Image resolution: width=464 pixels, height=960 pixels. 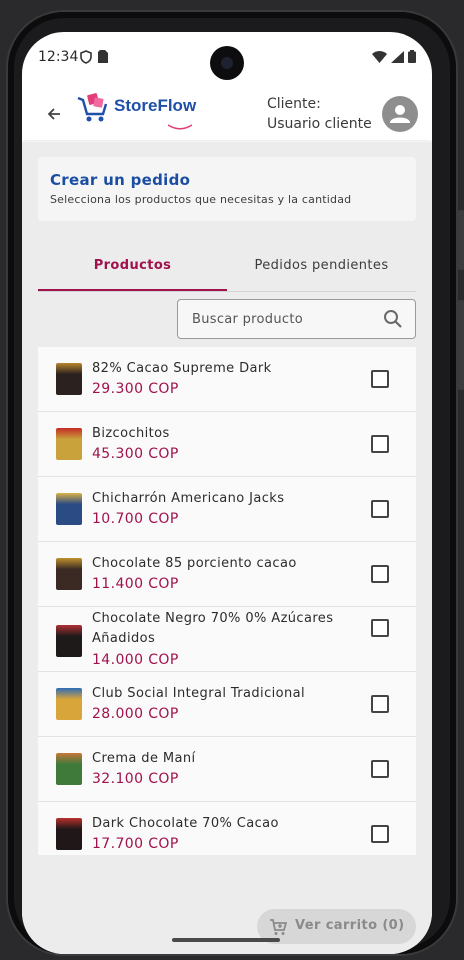 I want to click on product-price: 10.700 COP, so click(x=135, y=519).